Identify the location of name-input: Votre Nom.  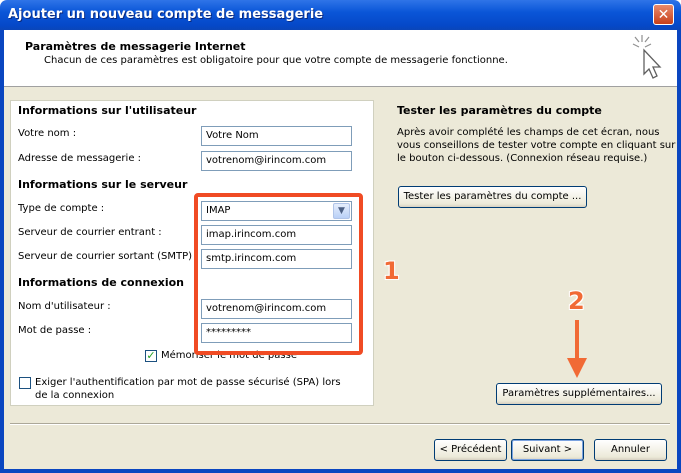
(276, 136).